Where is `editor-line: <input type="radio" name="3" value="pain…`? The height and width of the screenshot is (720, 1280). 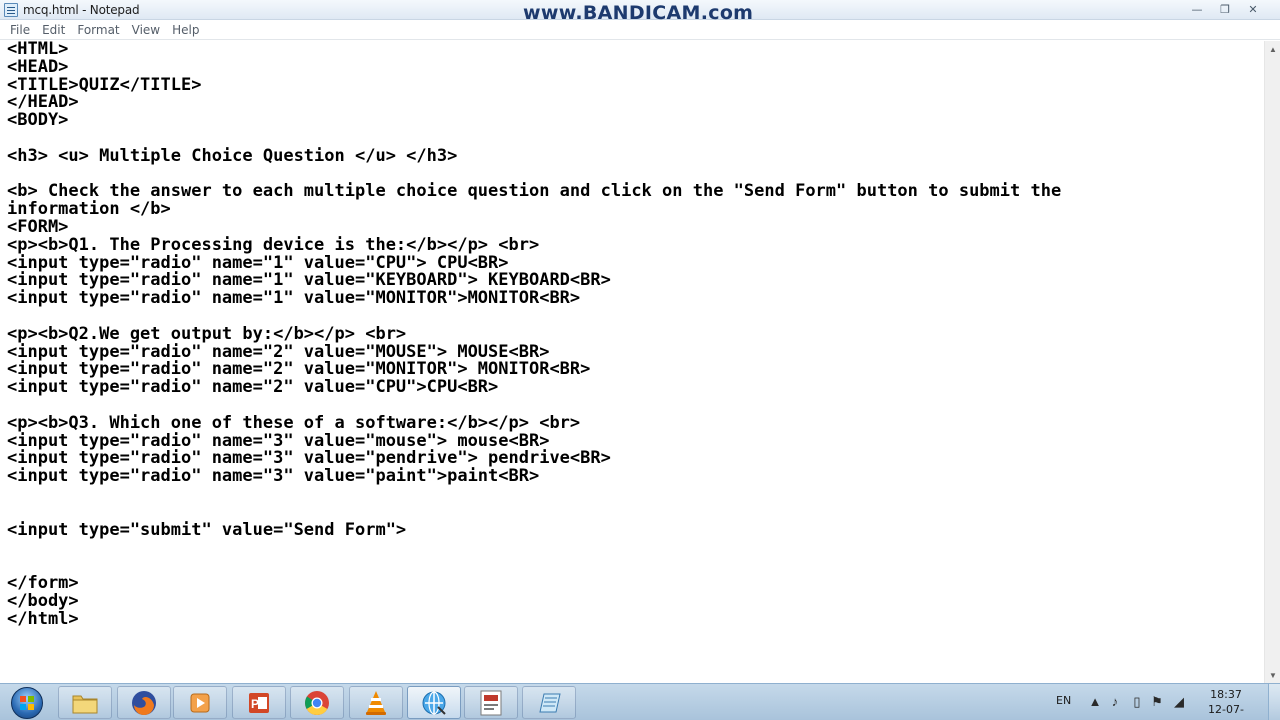 editor-line: <input type="radio" name="3" value="pain… is located at coordinates (273, 476).